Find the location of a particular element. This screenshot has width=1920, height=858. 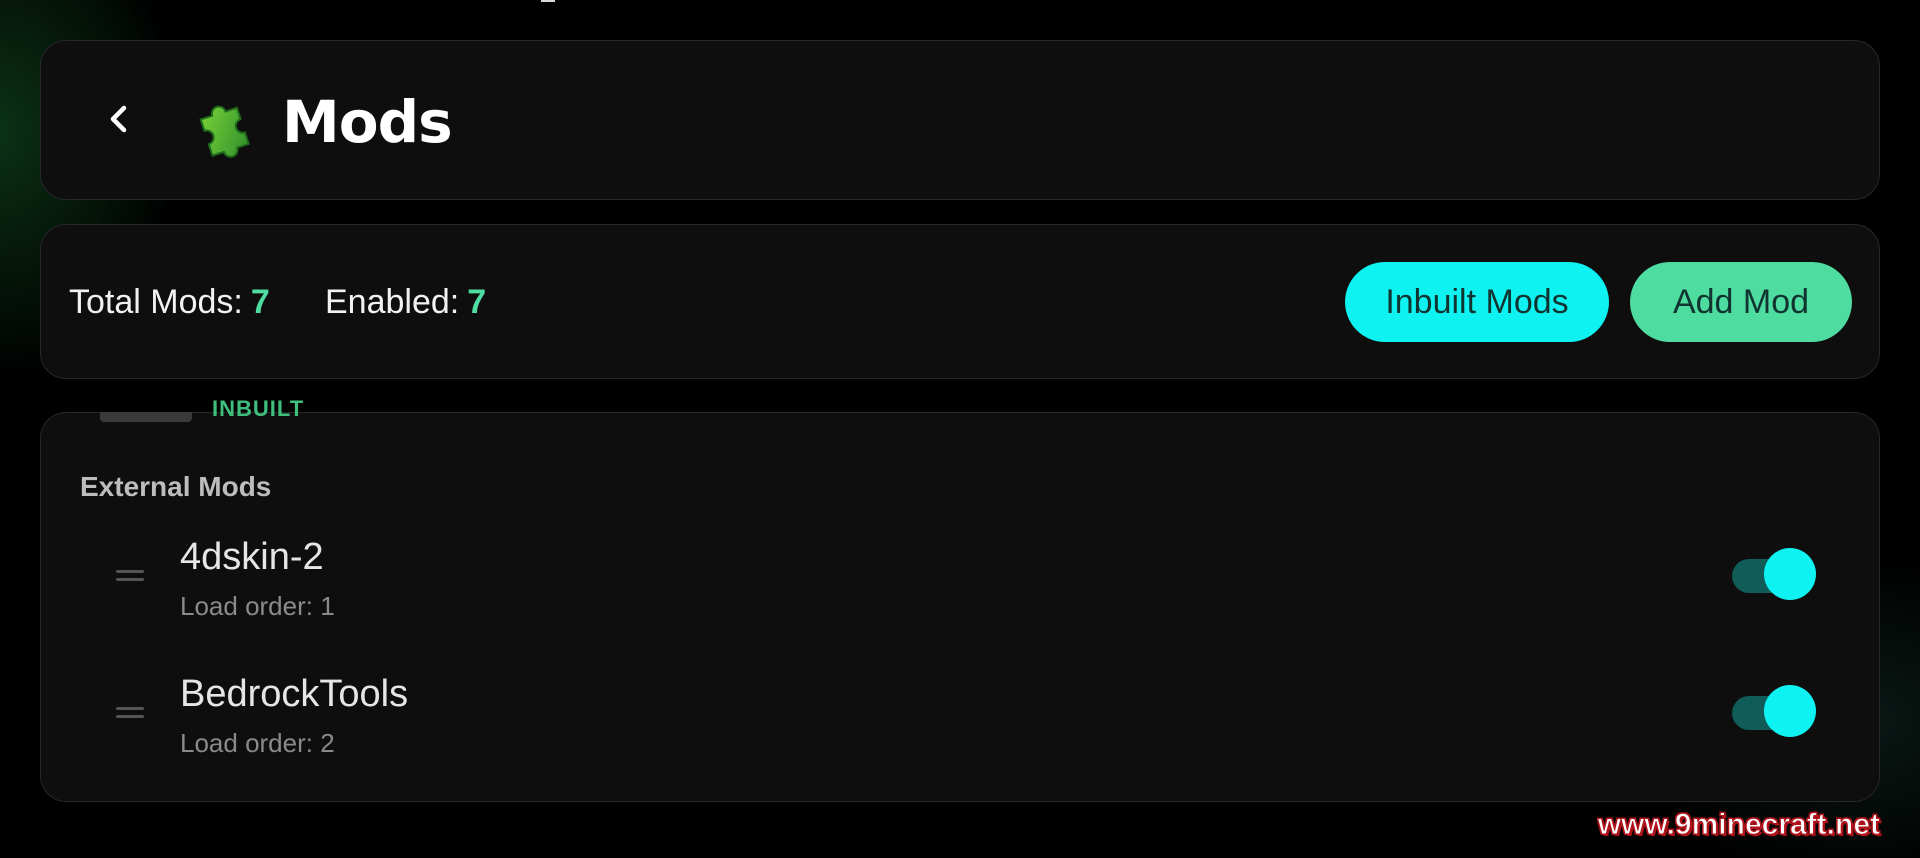

enabled-mods-stat: Enabled: 7 is located at coordinates (405, 302).